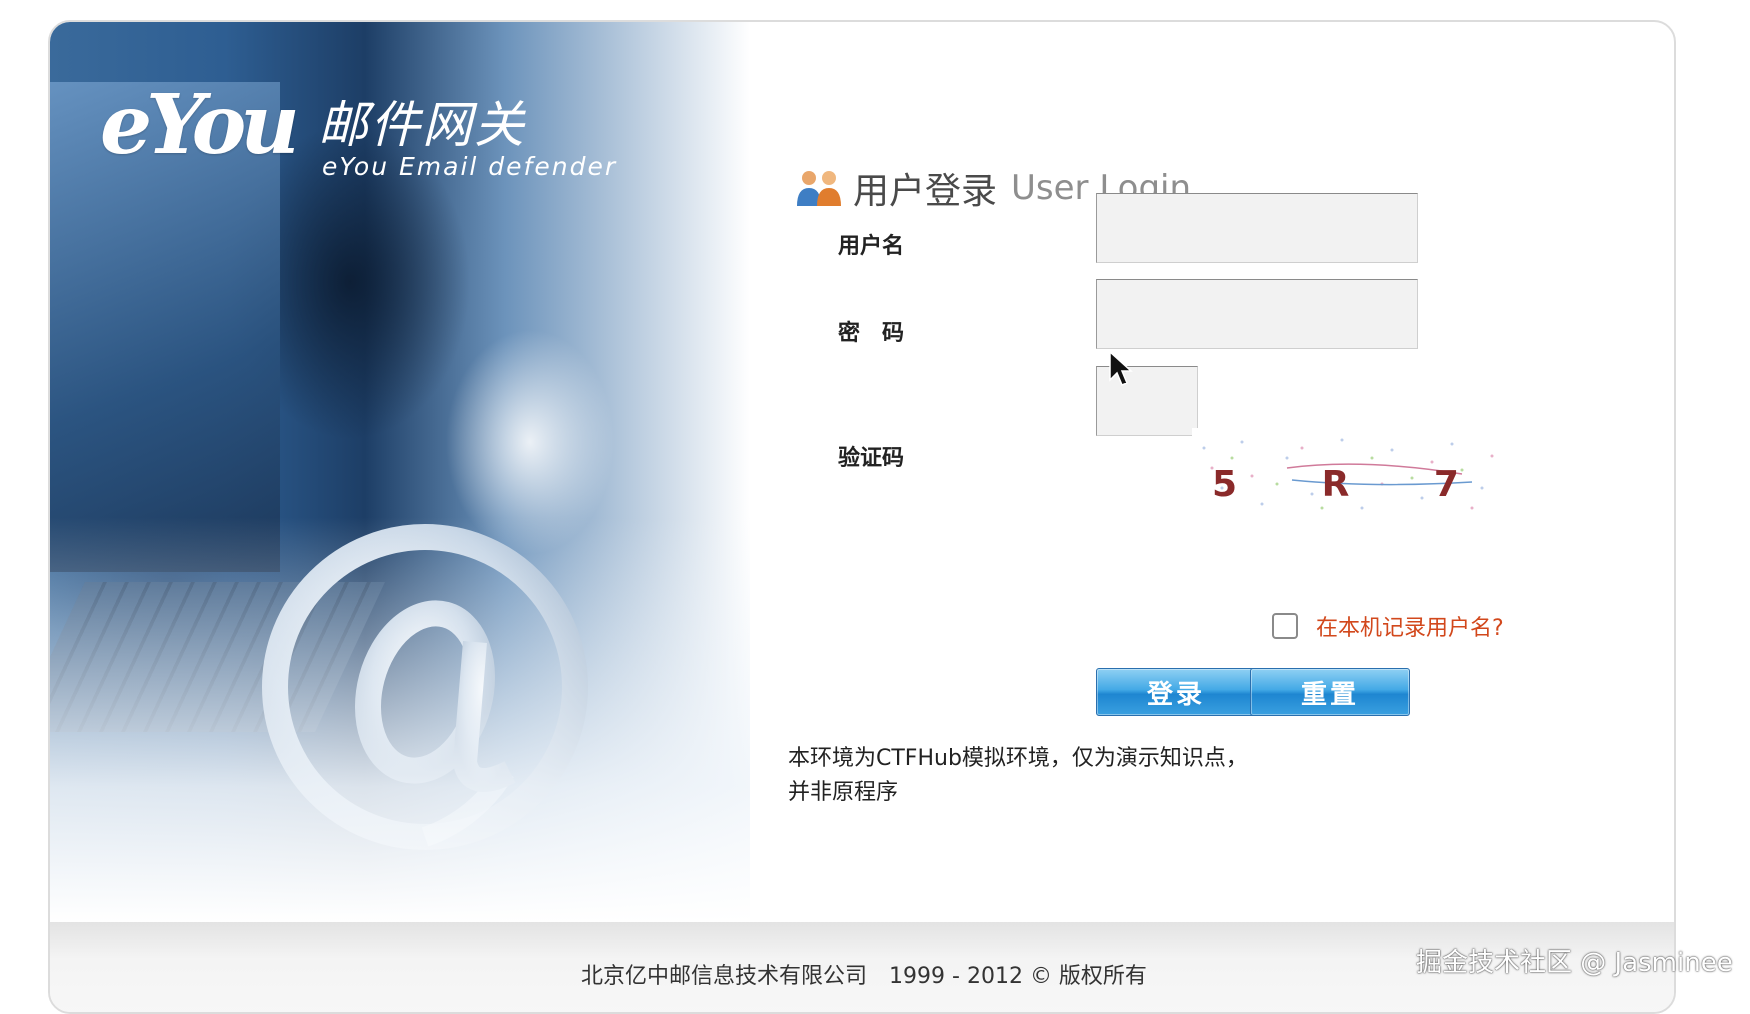  Describe the element at coordinates (871, 246) in the screenshot. I see `username-label: 用户名` at that location.